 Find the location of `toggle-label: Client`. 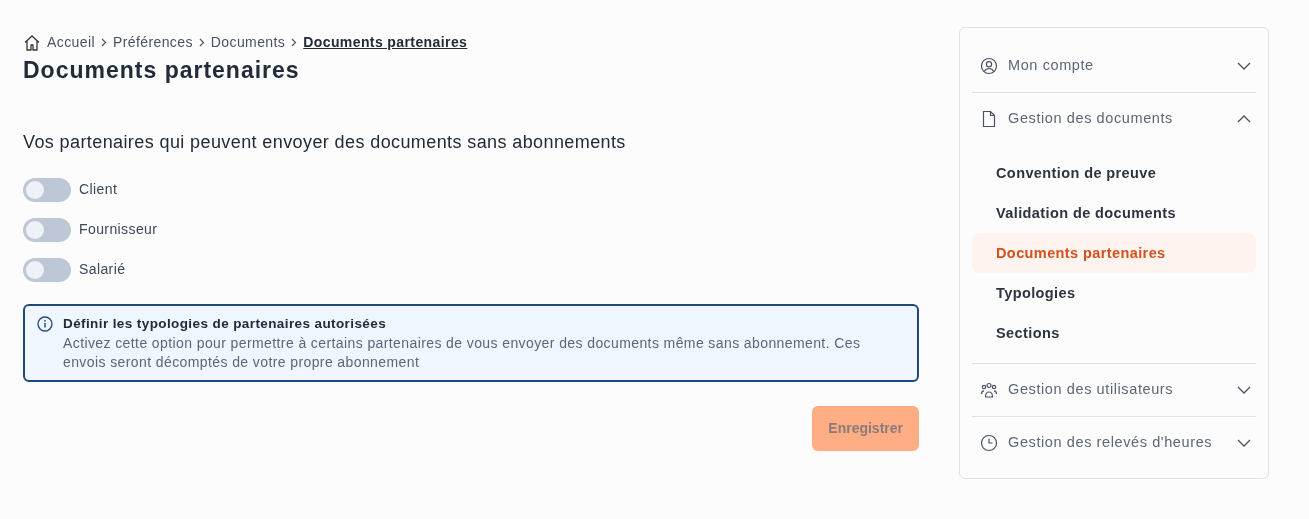

toggle-label: Client is located at coordinates (98, 190).